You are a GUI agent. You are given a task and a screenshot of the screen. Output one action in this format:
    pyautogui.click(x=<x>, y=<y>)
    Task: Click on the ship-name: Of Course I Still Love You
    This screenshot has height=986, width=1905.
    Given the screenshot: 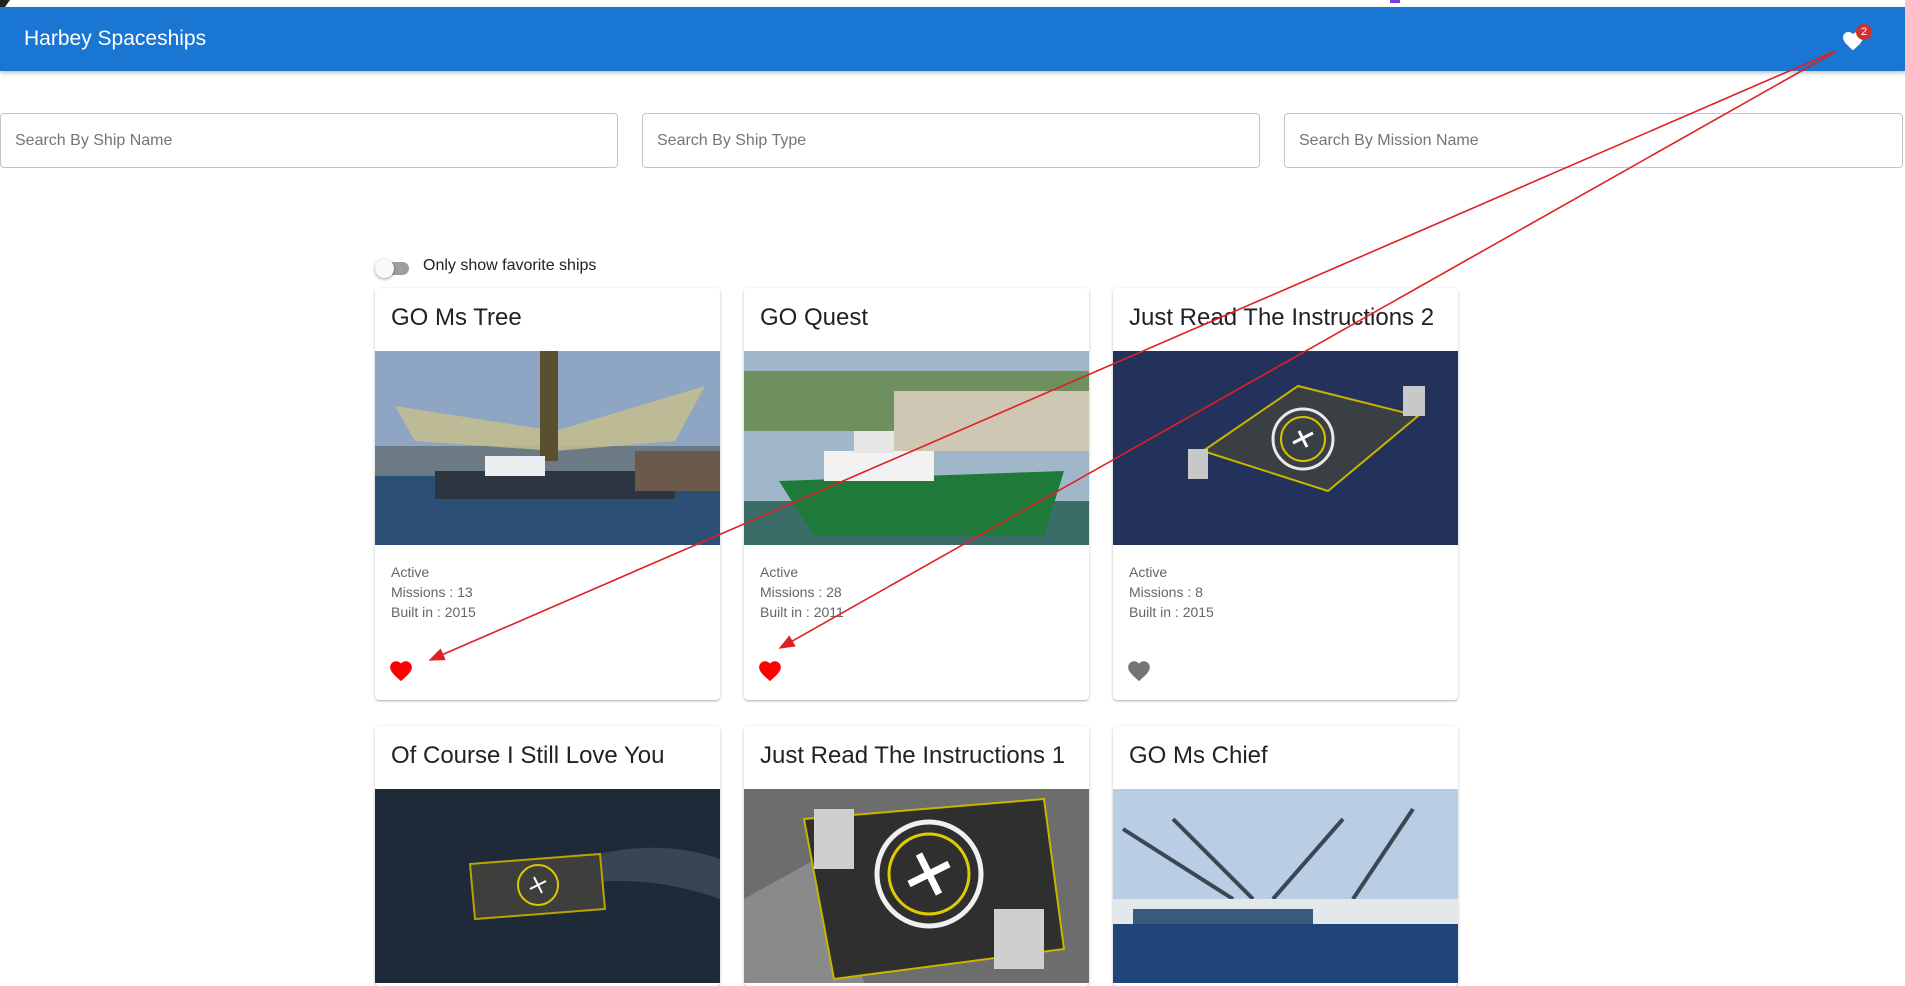 What is the action you would take?
    pyautogui.click(x=528, y=755)
    